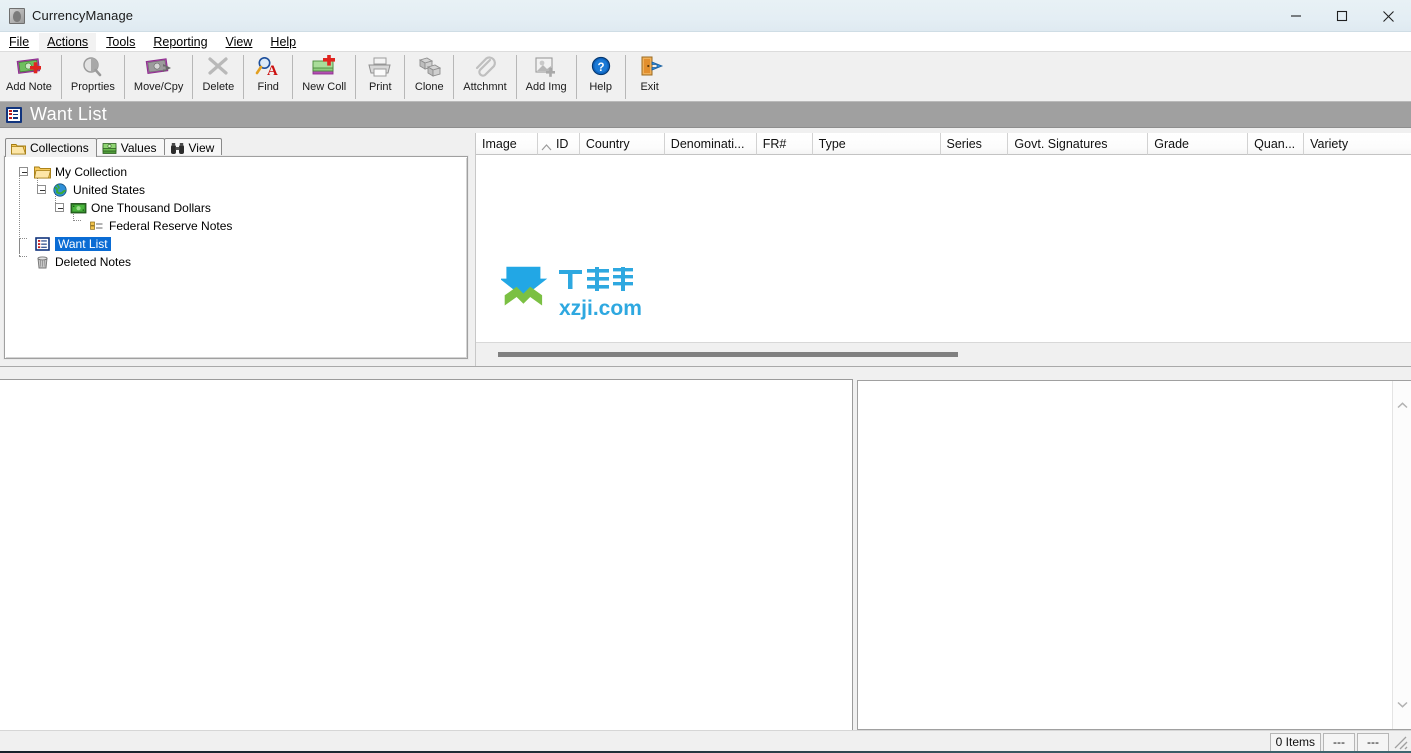 The width and height of the screenshot is (1411, 753). I want to click on column-header-govt-signatures: Govt. Signatures, so click(1078, 144).